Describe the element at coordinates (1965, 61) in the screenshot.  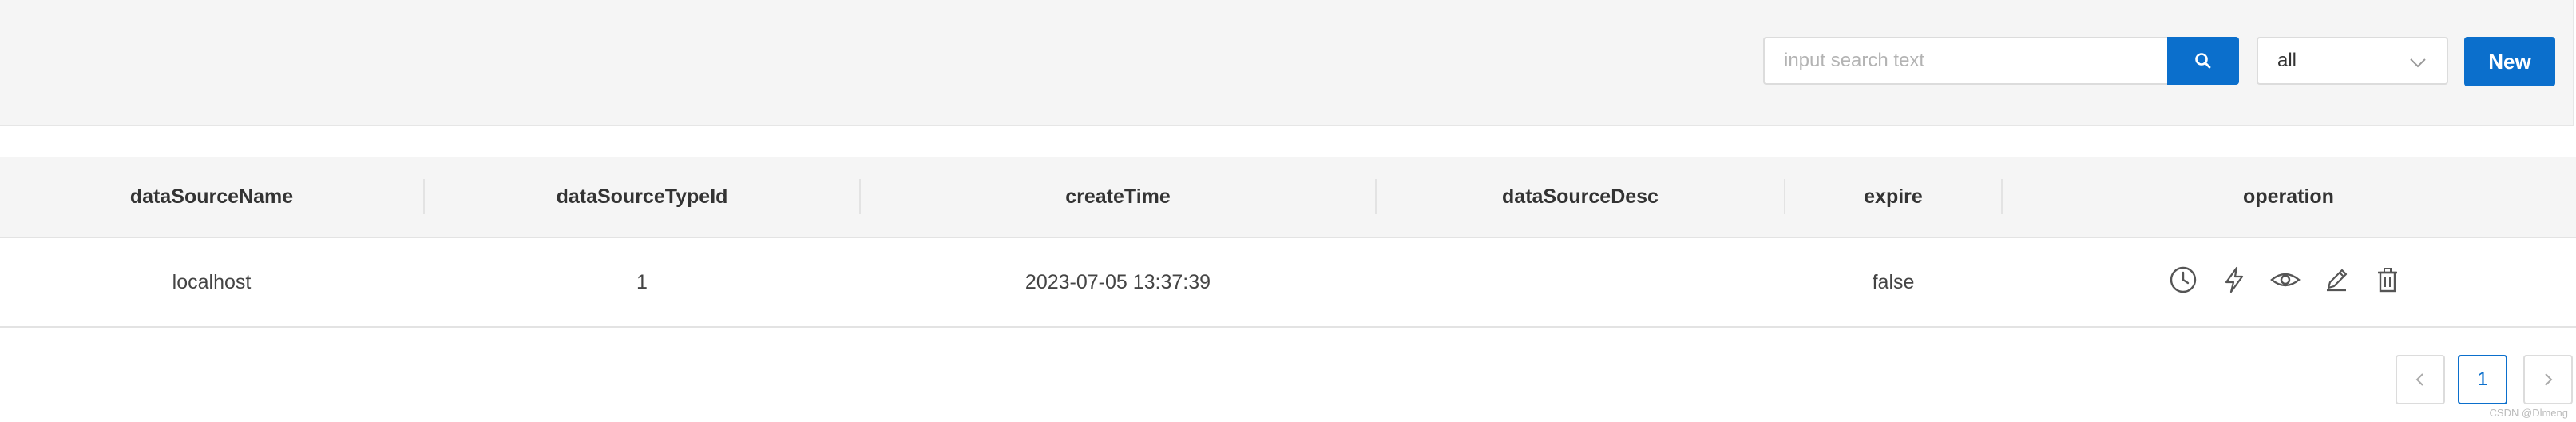
I see `search-input` at that location.